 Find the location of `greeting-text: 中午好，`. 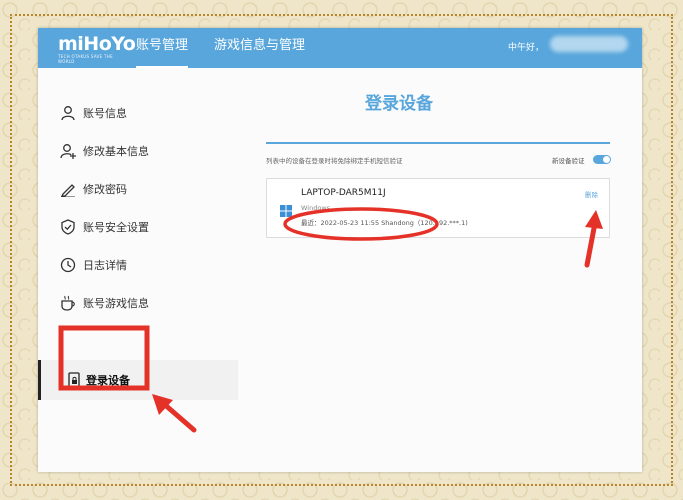

greeting-text: 中午好， is located at coordinates (526, 48).